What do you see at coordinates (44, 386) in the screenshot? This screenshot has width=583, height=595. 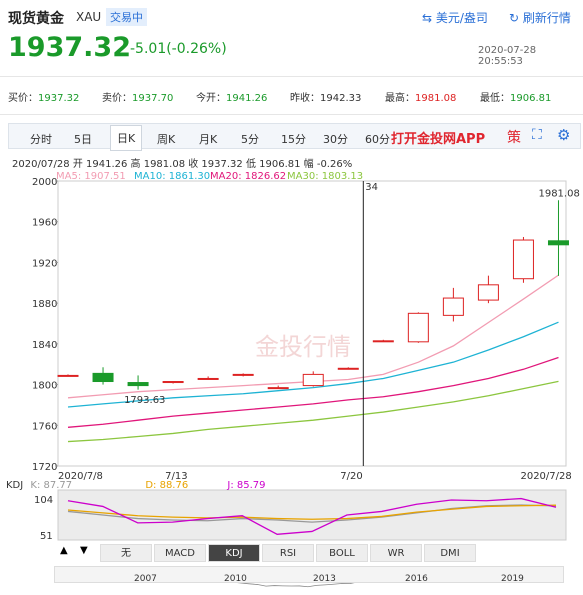 I see `y-tick-label: 1800` at bounding box center [44, 386].